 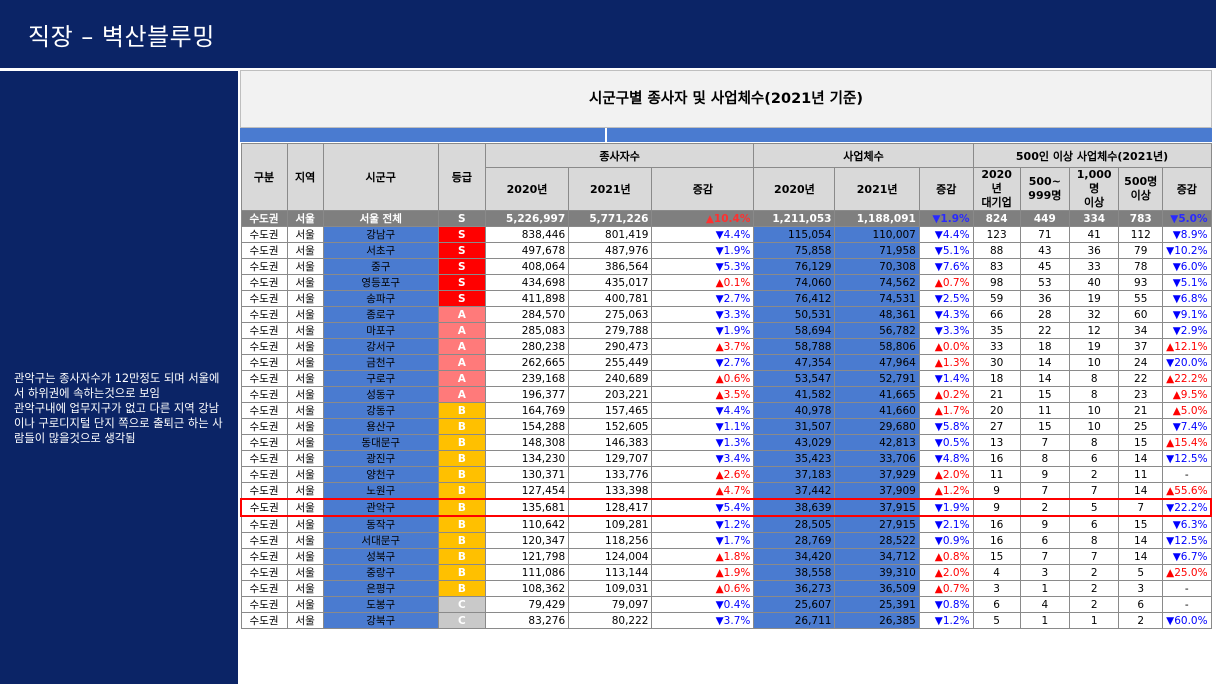 I want to click on cell-sigungu: 마포구, so click(x=380, y=330).